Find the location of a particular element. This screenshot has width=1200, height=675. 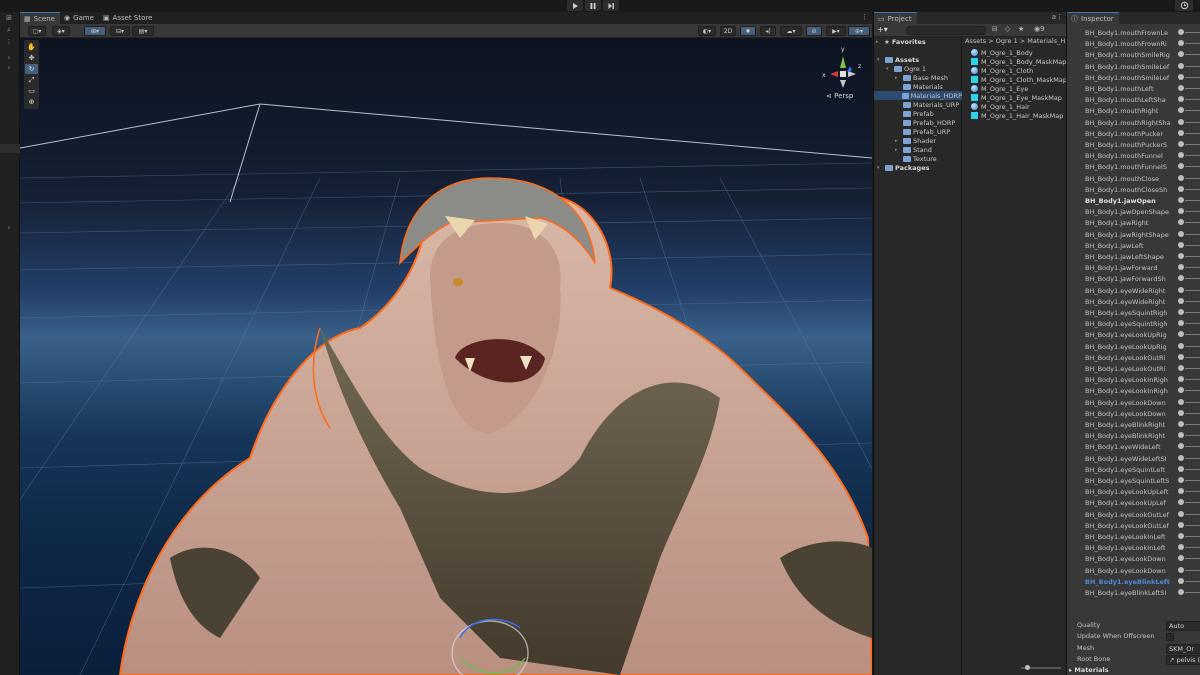

tree-favorites: ▸ ★ Favorites is located at coordinates (901, 41).